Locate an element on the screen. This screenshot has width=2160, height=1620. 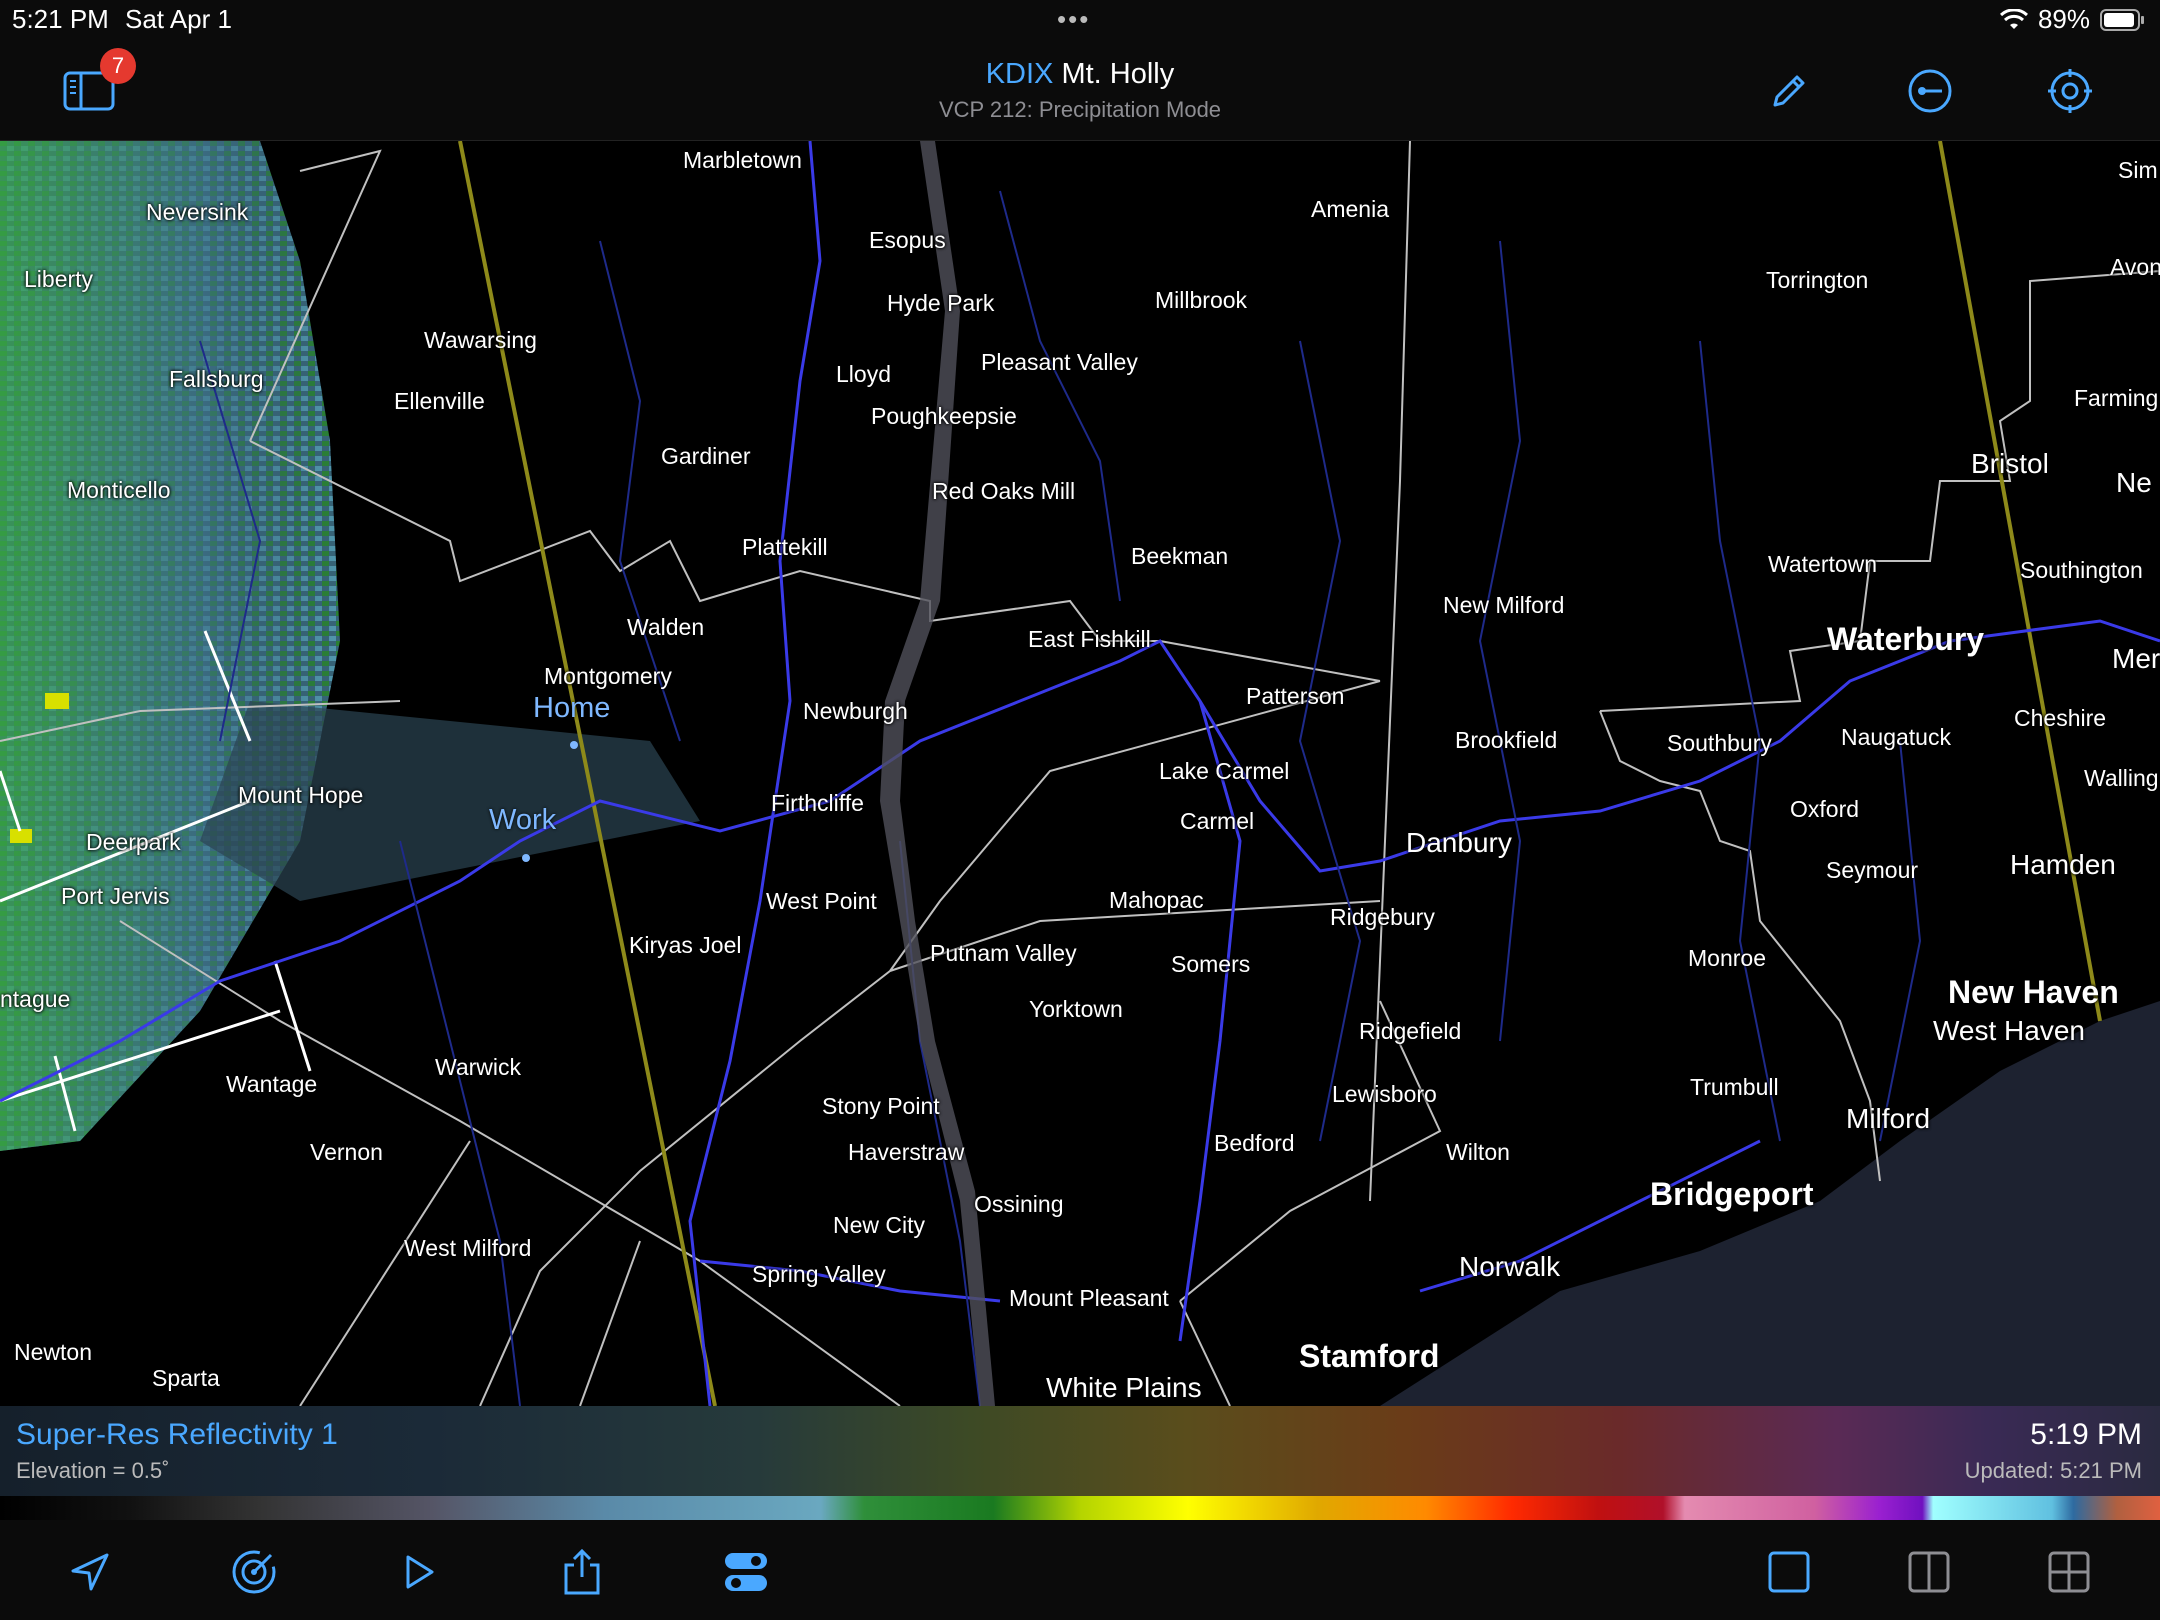
city-label: Pleasant Valley is located at coordinates (1059, 362).